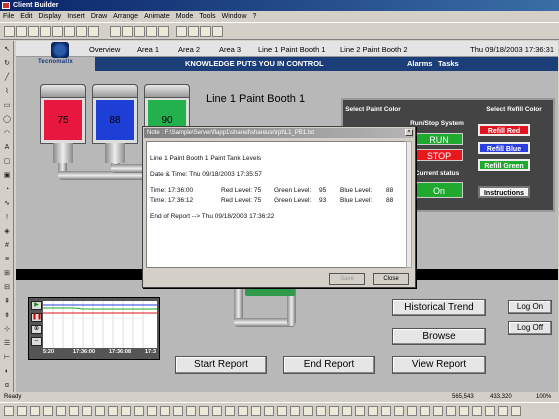 The height and width of the screenshot is (419, 559). Describe the element at coordinates (7, 330) in the screenshot. I see `snap-tool-icon: ⊹` at that location.